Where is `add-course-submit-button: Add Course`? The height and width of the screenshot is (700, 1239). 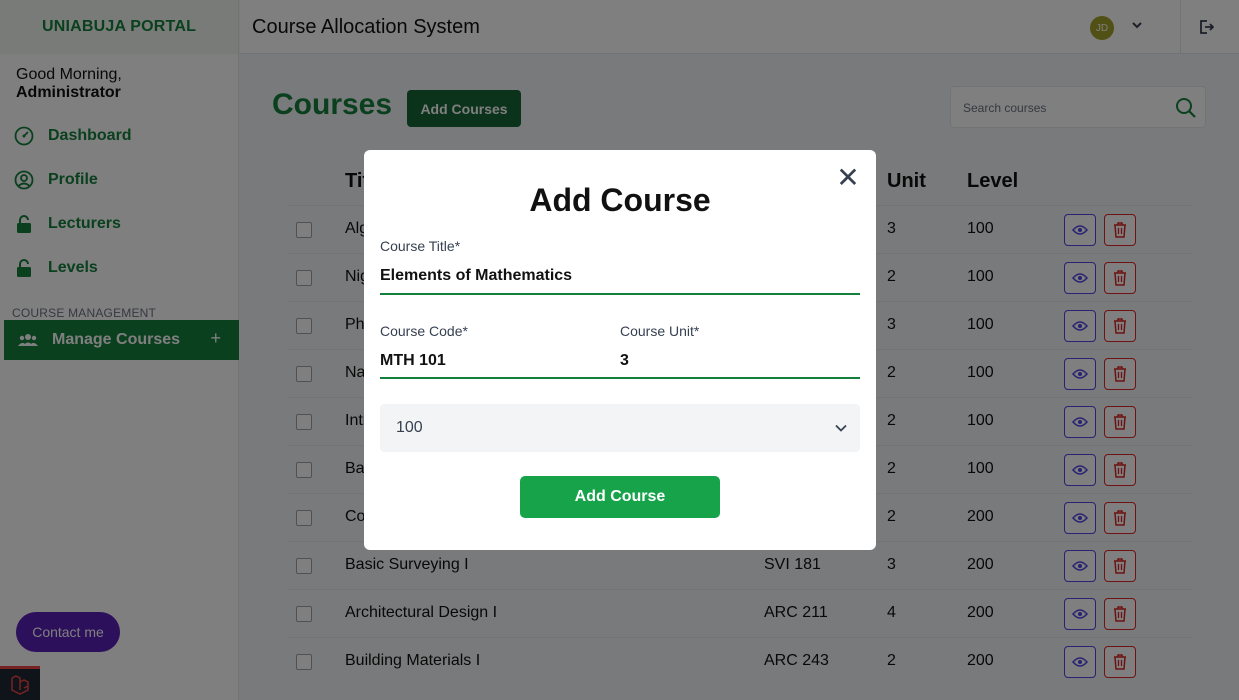 add-course-submit-button: Add Course is located at coordinates (620, 497).